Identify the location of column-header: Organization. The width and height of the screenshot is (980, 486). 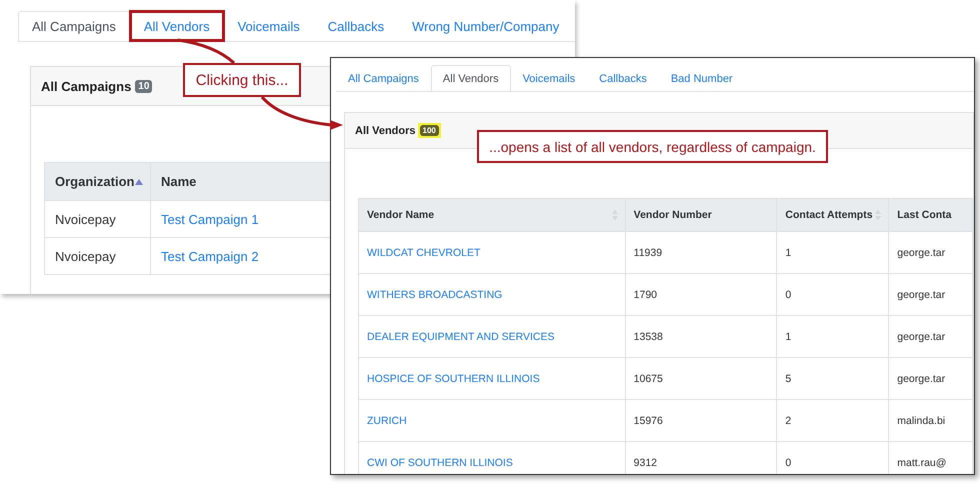
(97, 181).